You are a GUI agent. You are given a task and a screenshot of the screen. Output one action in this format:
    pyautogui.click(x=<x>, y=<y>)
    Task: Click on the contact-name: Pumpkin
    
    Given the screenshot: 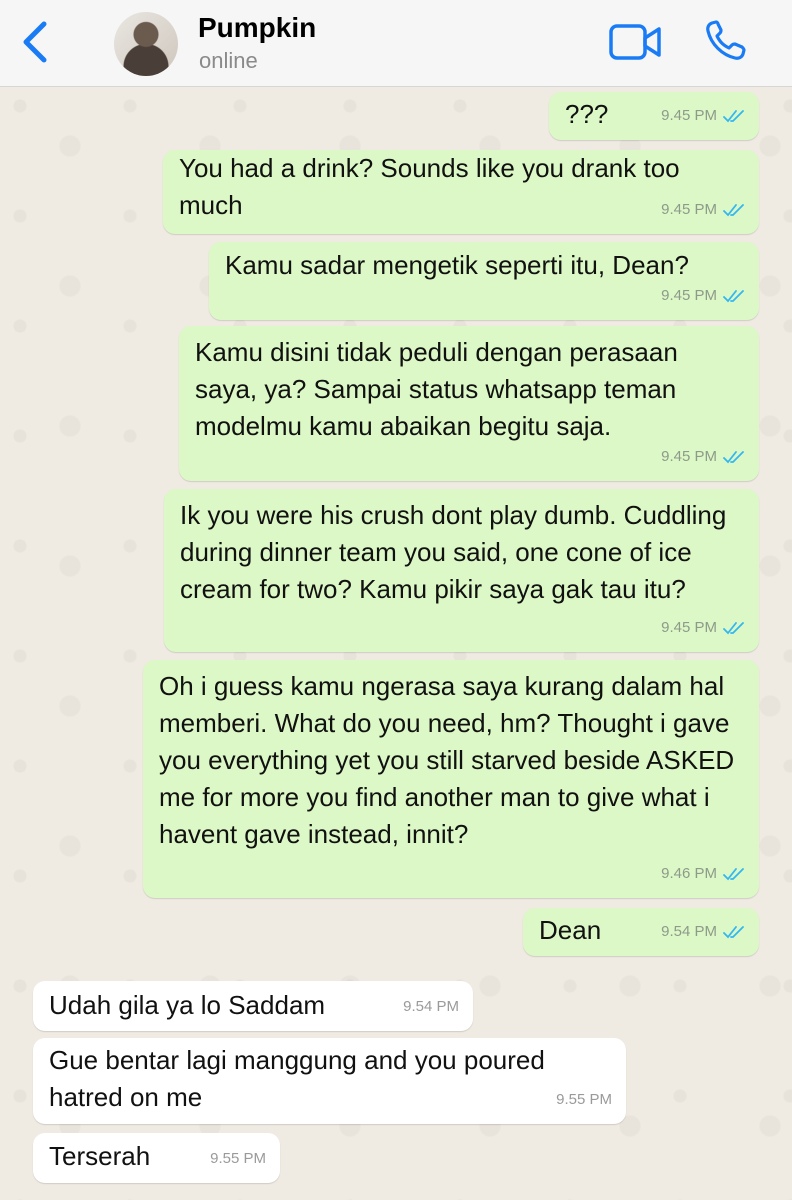 What is the action you would take?
    pyautogui.click(x=257, y=28)
    